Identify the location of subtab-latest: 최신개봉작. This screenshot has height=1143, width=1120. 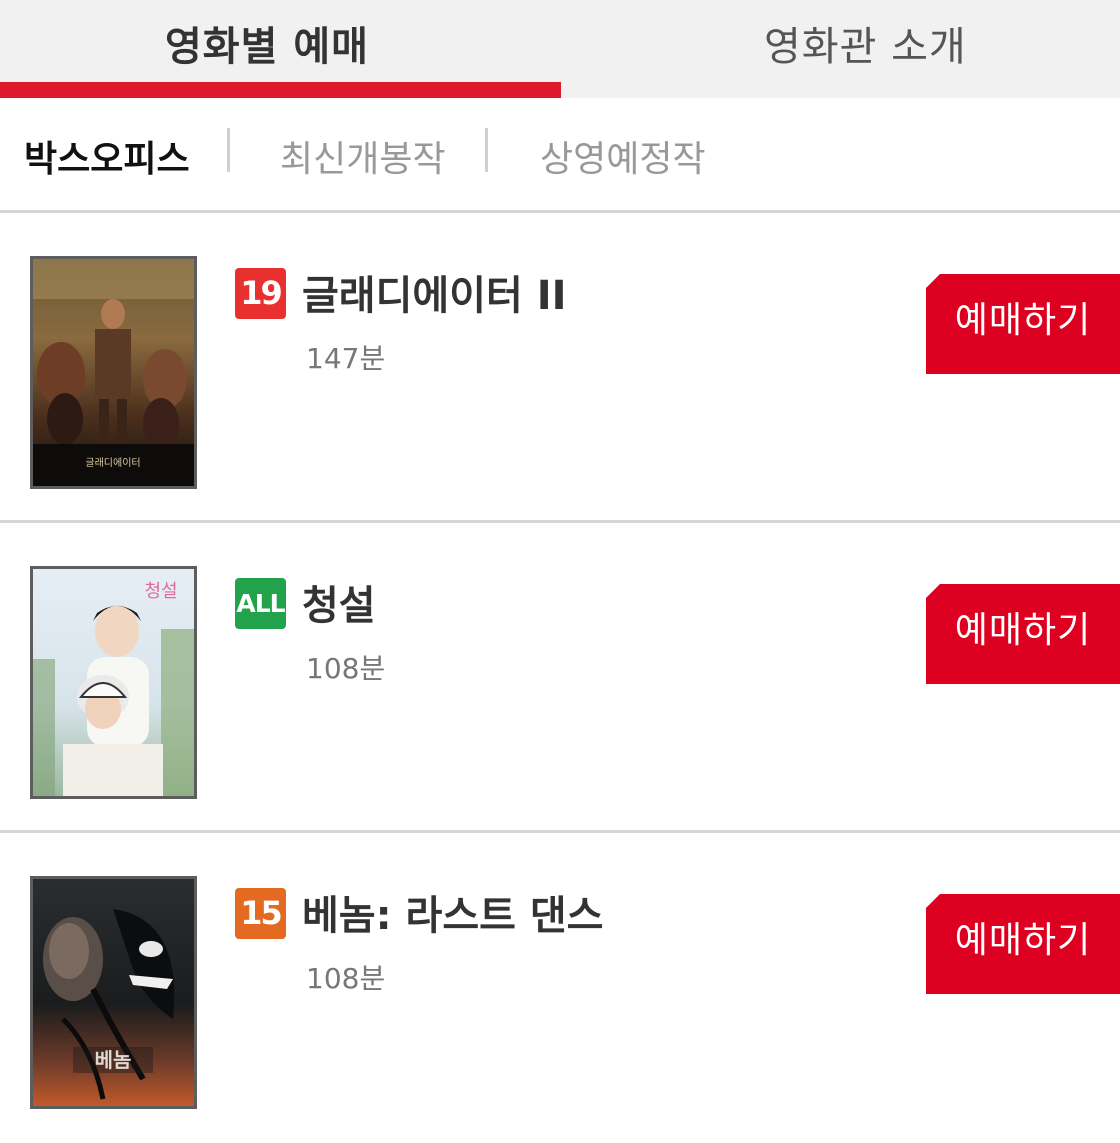
(363, 156).